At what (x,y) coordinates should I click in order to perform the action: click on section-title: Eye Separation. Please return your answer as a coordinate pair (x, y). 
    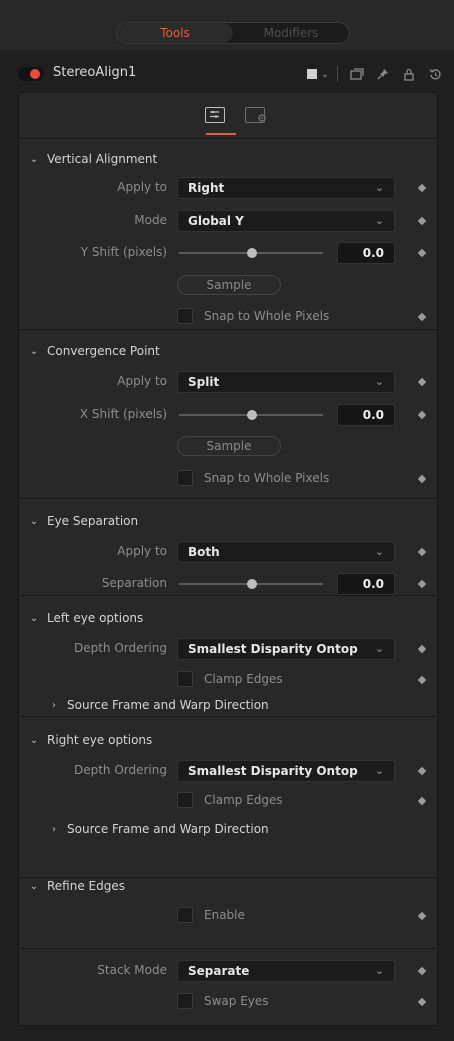
    Looking at the image, I should click on (93, 521).